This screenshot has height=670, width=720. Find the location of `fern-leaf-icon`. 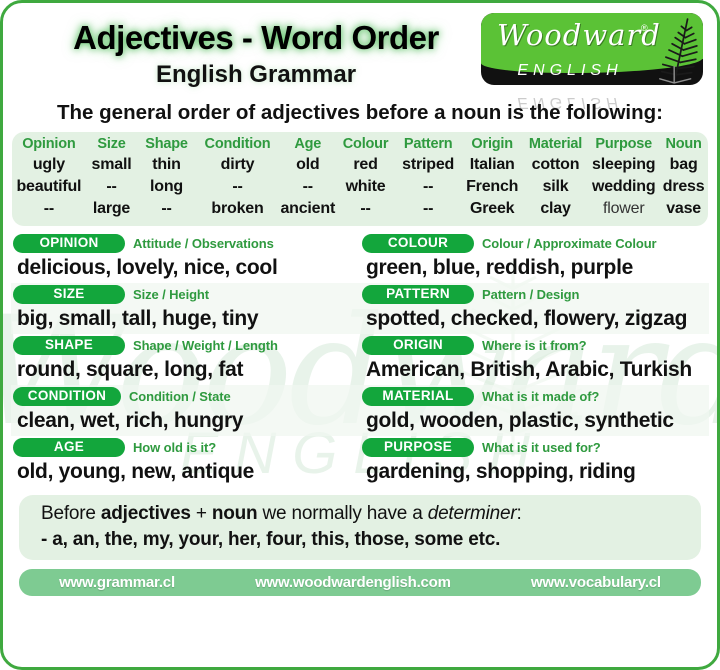

fern-leaf-icon is located at coordinates (678, 51).